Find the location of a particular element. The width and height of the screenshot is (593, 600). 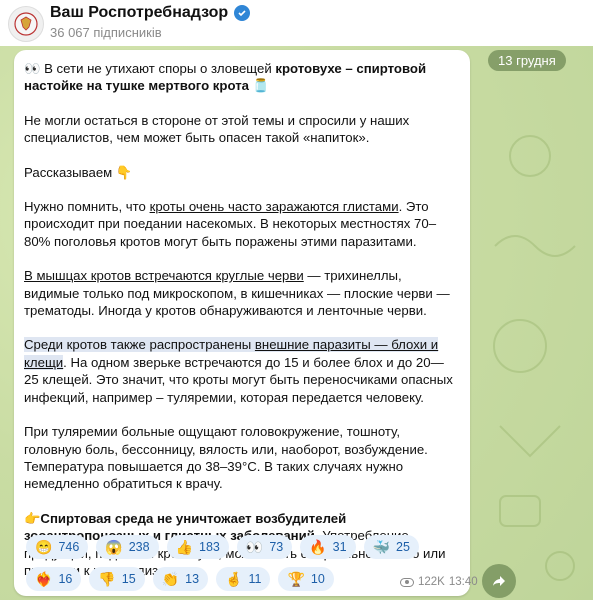

trophy-emoji-icon: 🏆 is located at coordinates (296, 579).